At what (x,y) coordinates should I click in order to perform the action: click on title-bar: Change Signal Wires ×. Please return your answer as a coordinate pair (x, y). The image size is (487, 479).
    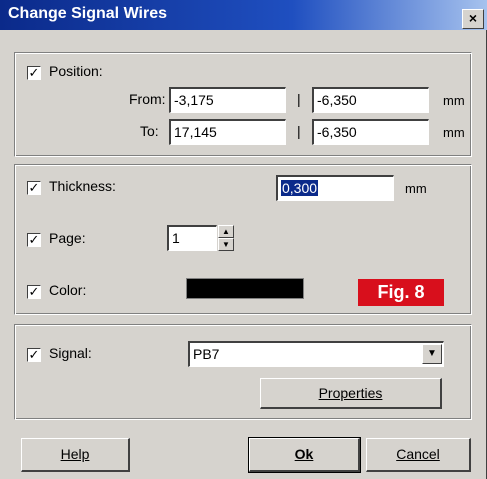
    Looking at the image, I should click on (243, 15).